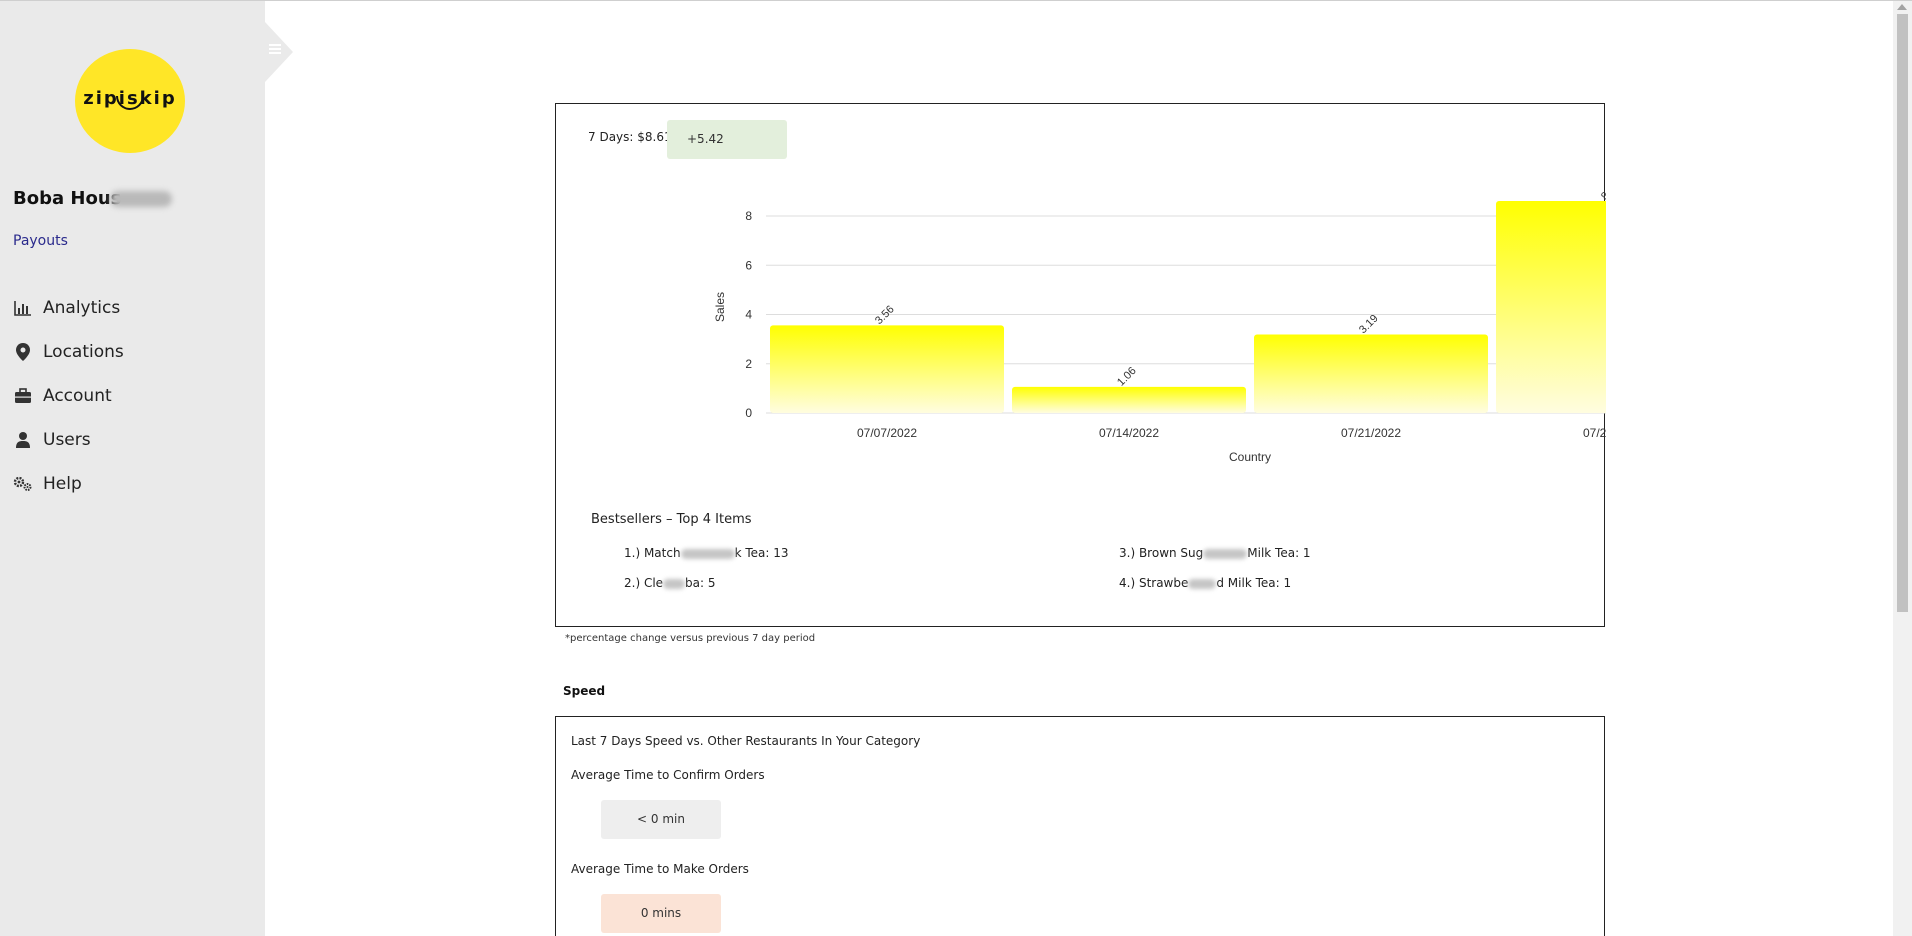  What do you see at coordinates (62, 484) in the screenshot?
I see `sidebar-item-label: Help` at bounding box center [62, 484].